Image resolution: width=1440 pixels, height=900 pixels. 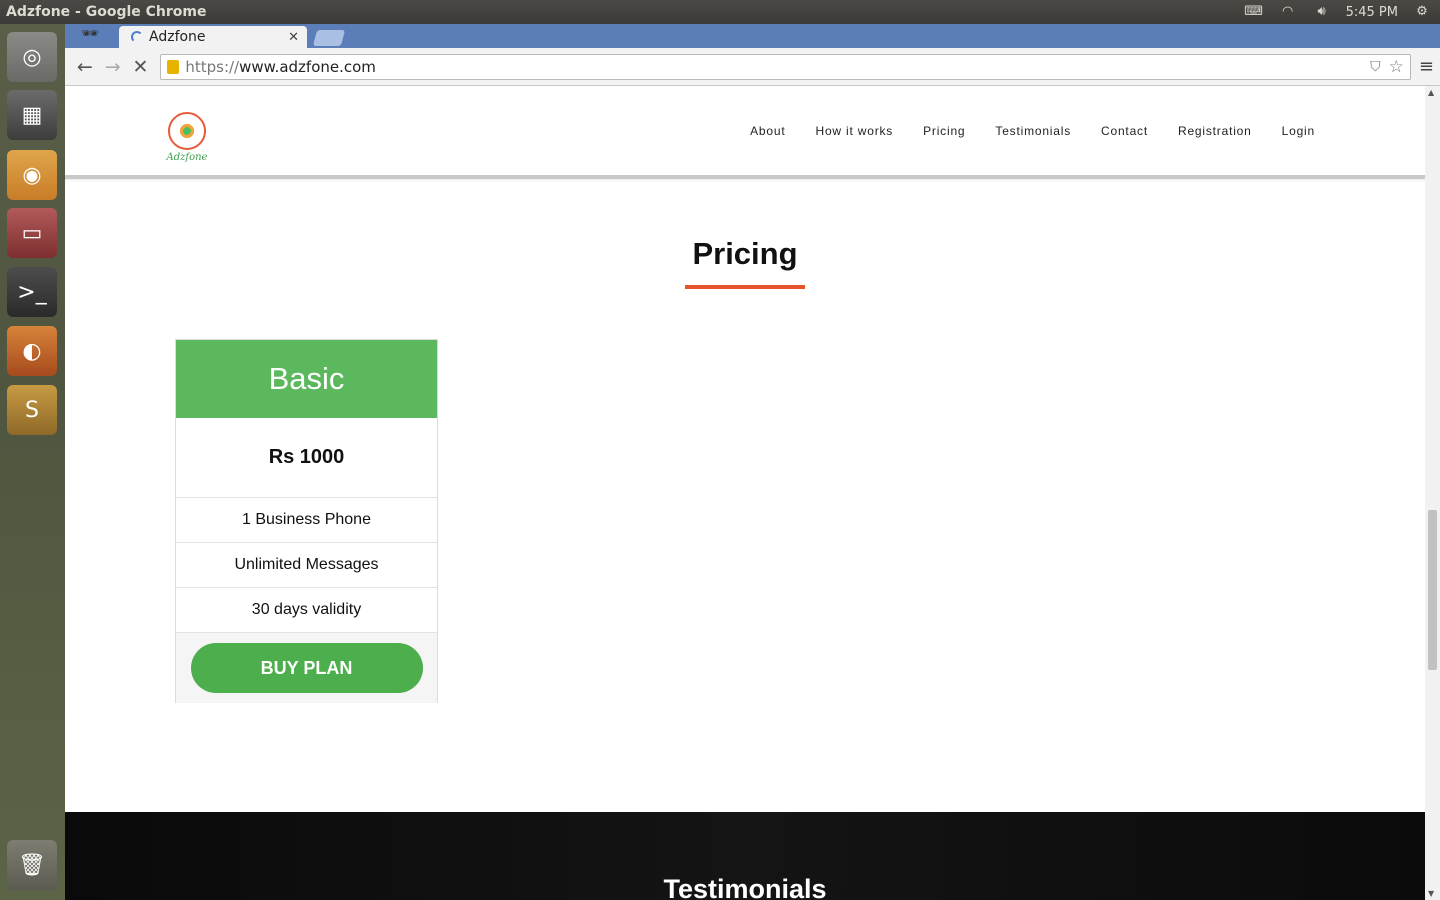 What do you see at coordinates (1215, 131) in the screenshot?
I see `nav-registration: Registration` at bounding box center [1215, 131].